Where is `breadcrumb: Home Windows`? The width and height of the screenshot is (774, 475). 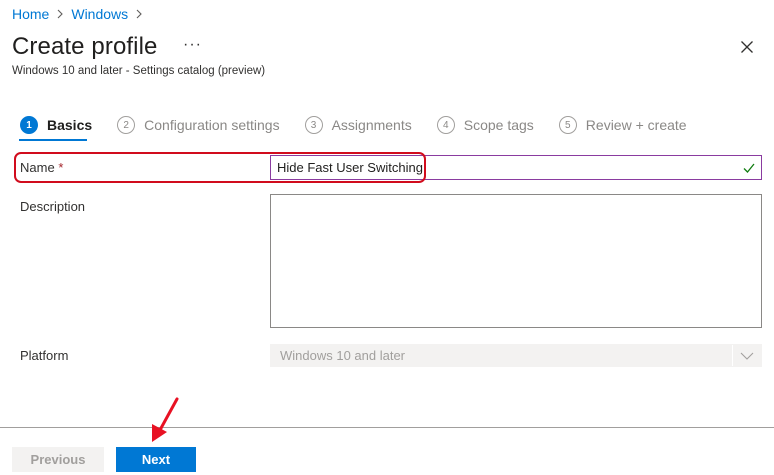 breadcrumb: Home Windows is located at coordinates (81, 14).